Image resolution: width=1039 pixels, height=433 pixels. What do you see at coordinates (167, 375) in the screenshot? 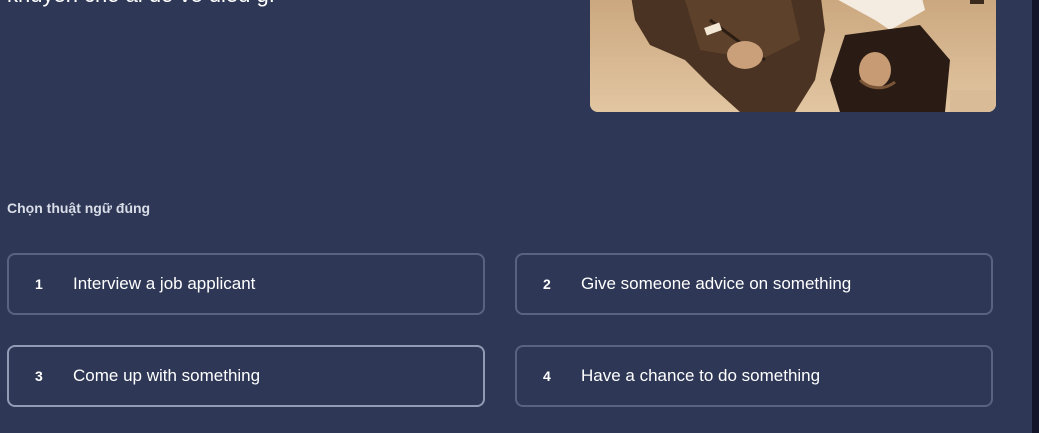
I see `option-label: Come up with something` at bounding box center [167, 375].